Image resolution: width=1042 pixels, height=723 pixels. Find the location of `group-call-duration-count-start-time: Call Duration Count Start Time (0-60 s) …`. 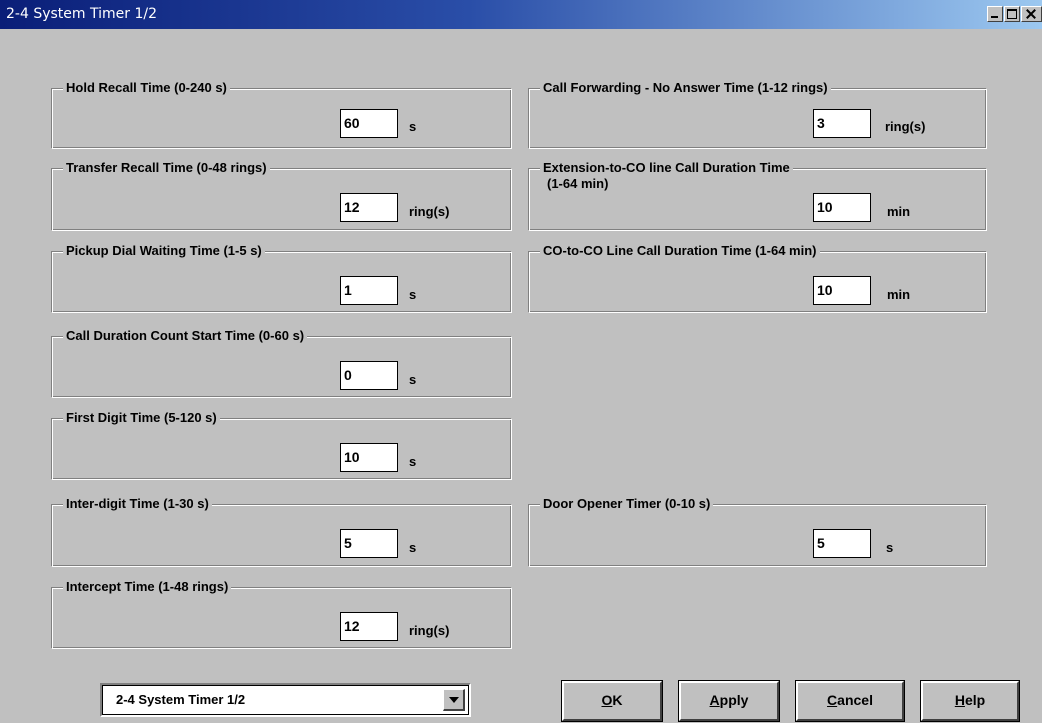

group-call-duration-count-start-time: Call Duration Count Start Time (0-60 s) … is located at coordinates (281, 363).